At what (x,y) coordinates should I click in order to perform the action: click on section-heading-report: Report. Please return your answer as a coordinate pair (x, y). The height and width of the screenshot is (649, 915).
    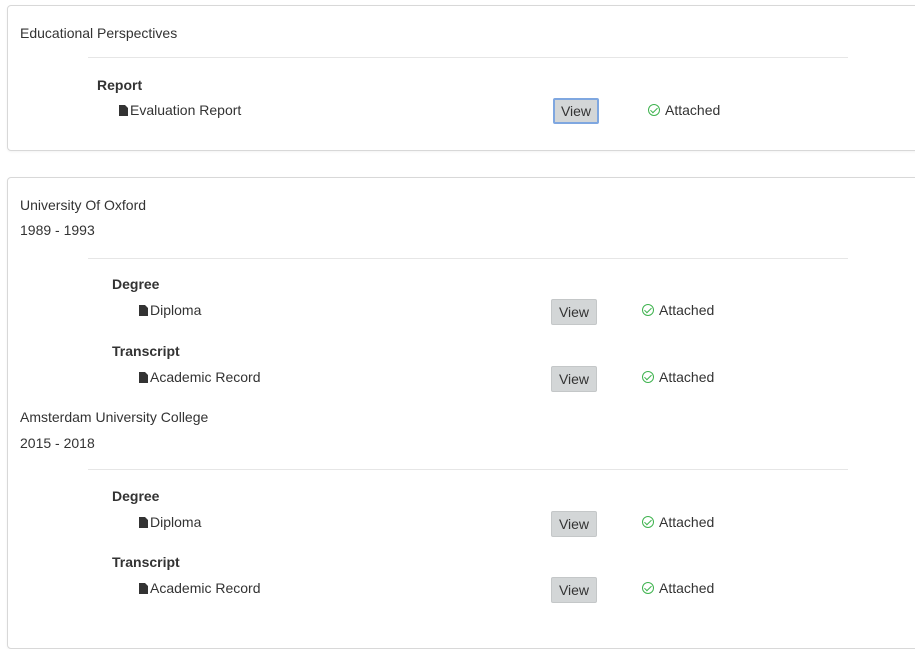
    Looking at the image, I should click on (120, 85).